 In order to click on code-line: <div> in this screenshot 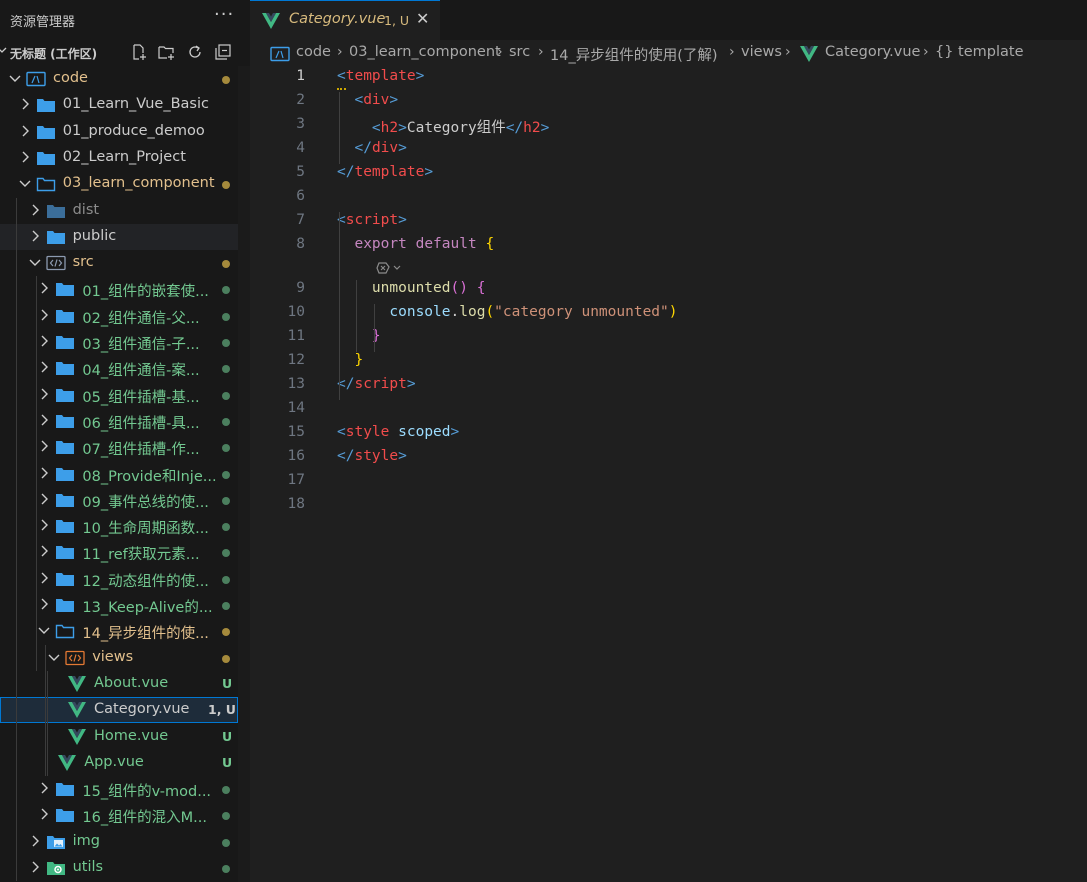, I will do `click(367, 100)`.